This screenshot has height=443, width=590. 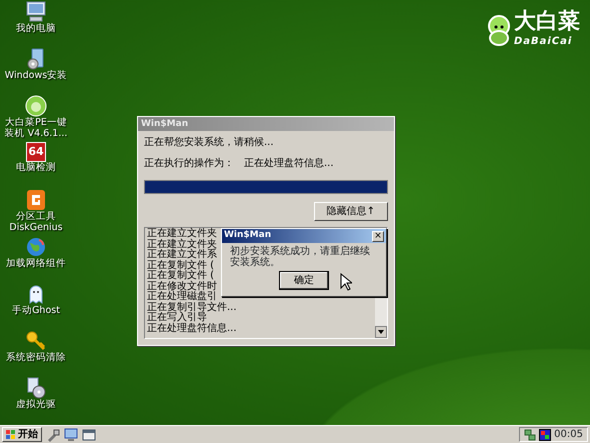 What do you see at coordinates (11, 435) in the screenshot?
I see `windows-logo-icon` at bounding box center [11, 435].